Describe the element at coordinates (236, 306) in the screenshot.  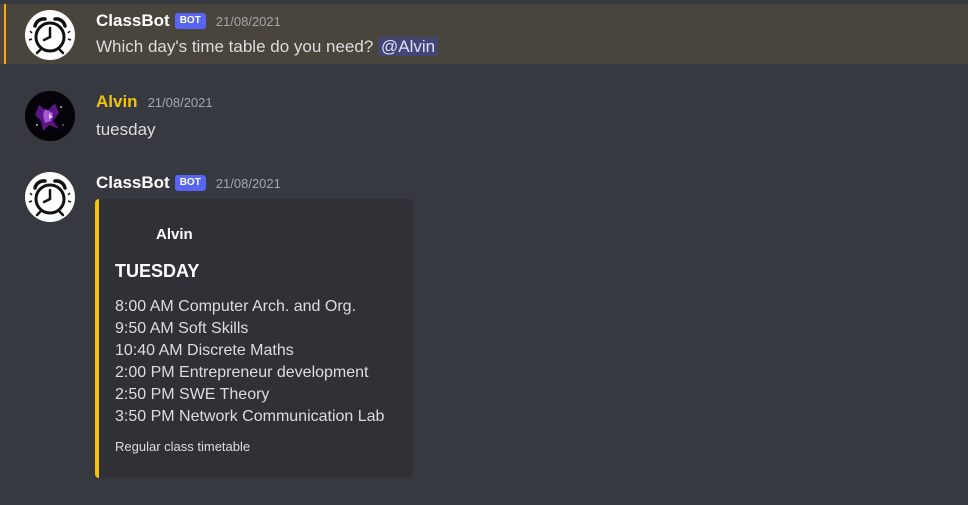
I see `timetable-entry: 8:00 AM Computer Arch. and Org.` at that location.